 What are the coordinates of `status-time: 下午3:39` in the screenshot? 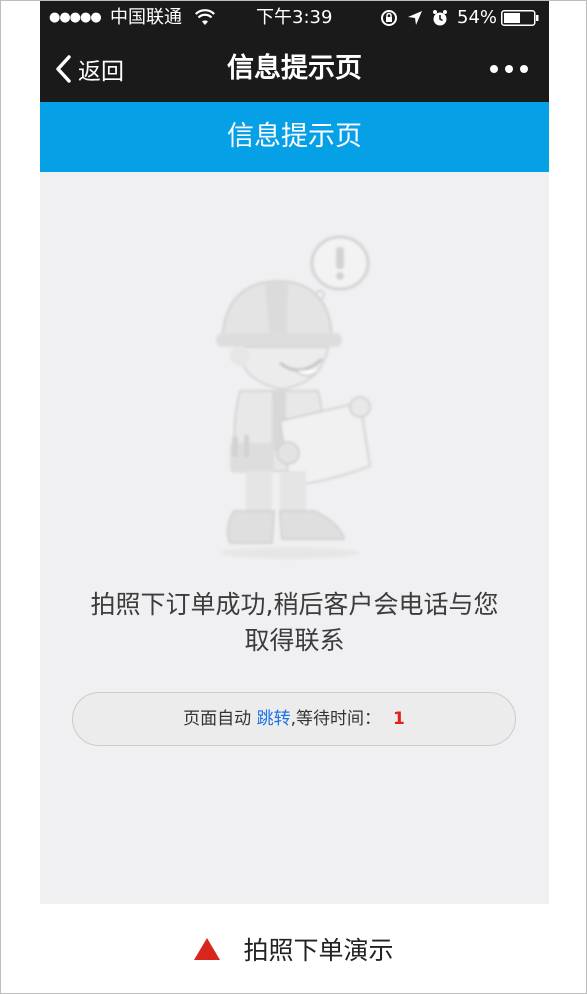 It's located at (294, 17).